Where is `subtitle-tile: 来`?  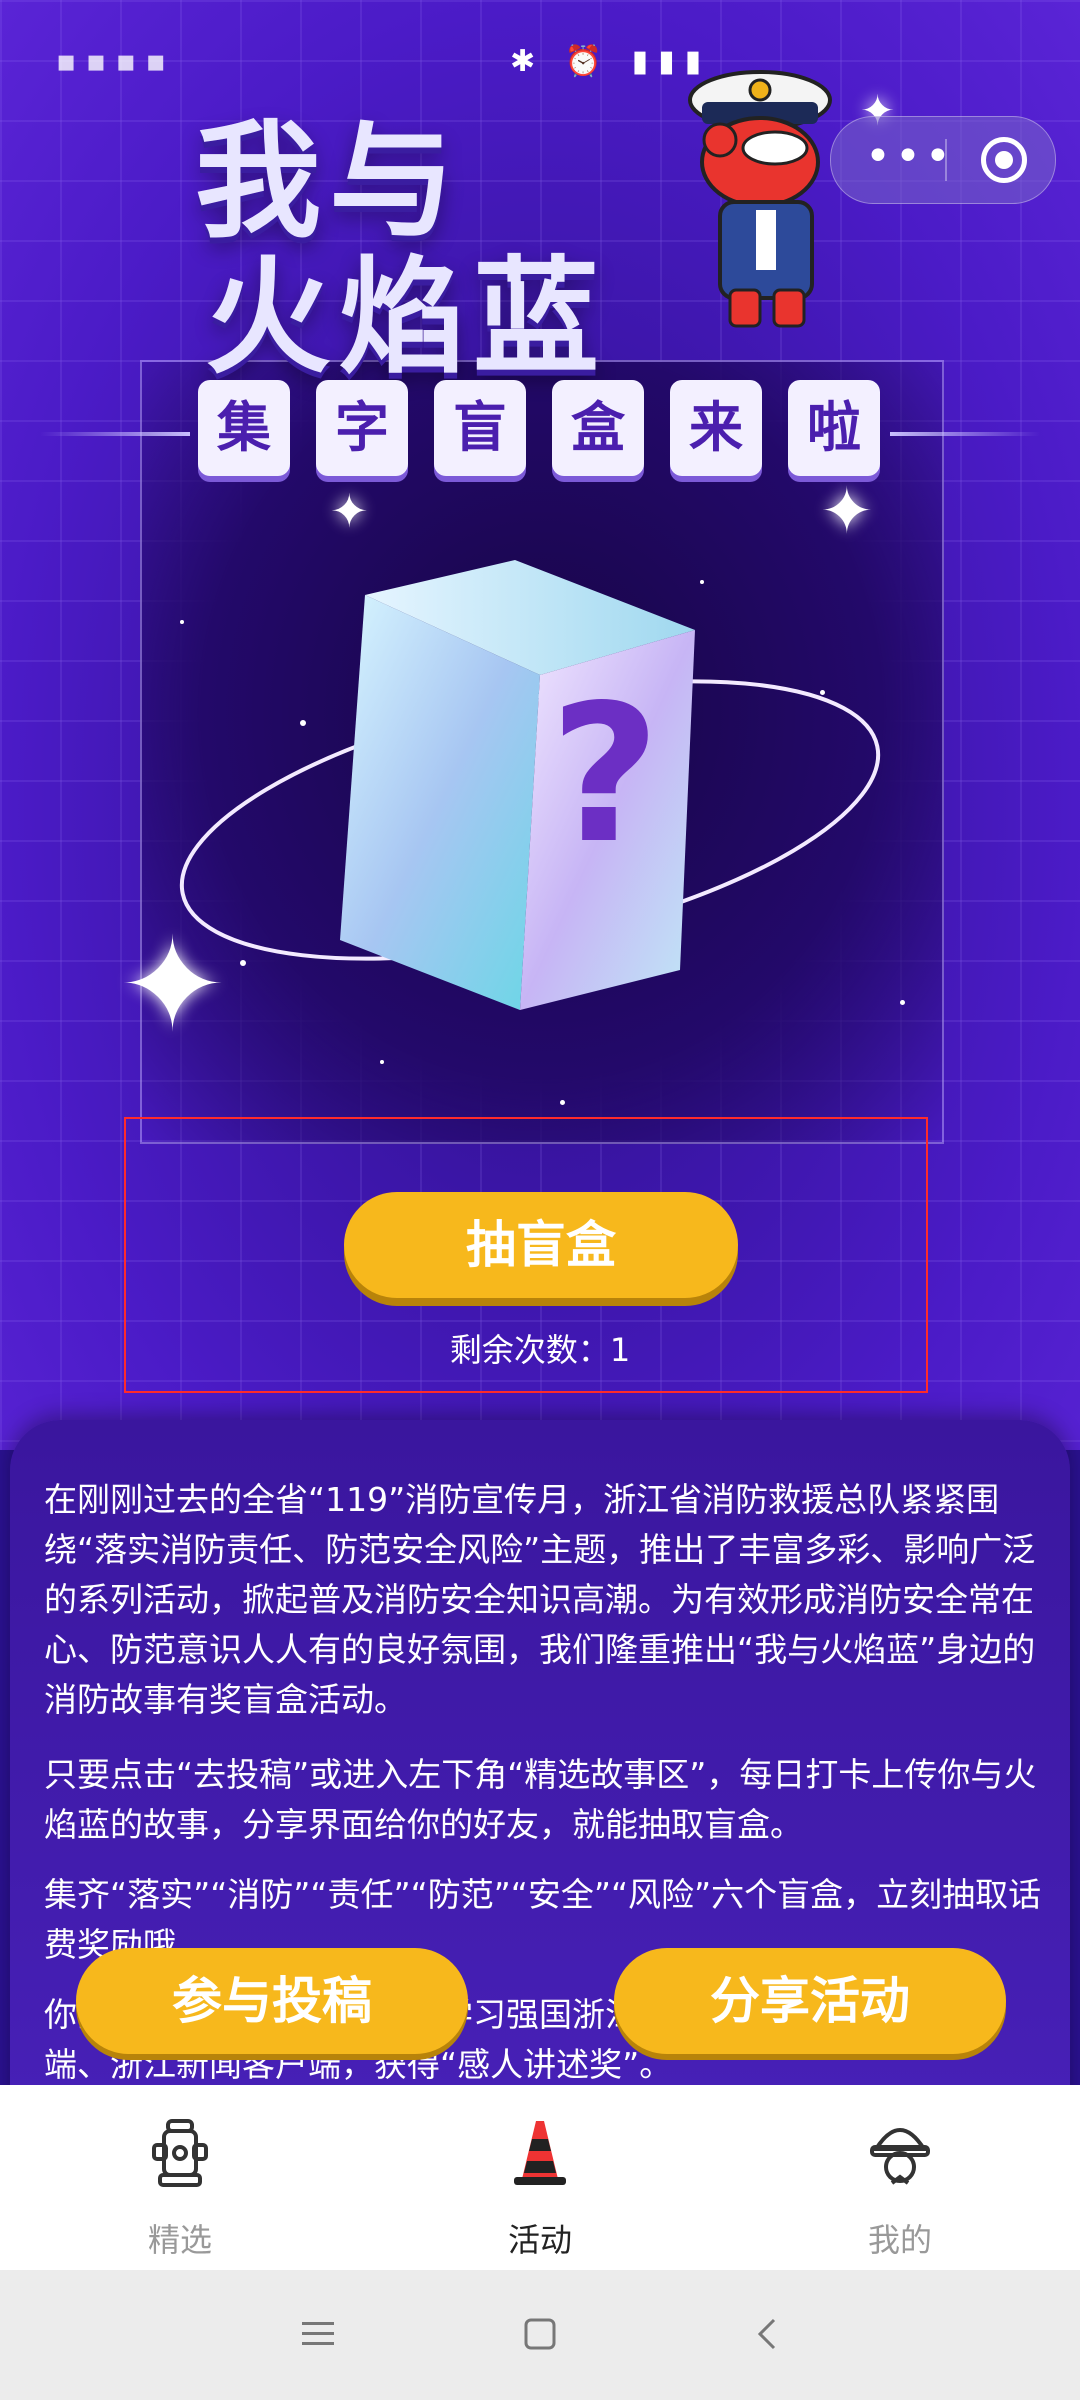
subtitle-tile: 来 is located at coordinates (716, 428).